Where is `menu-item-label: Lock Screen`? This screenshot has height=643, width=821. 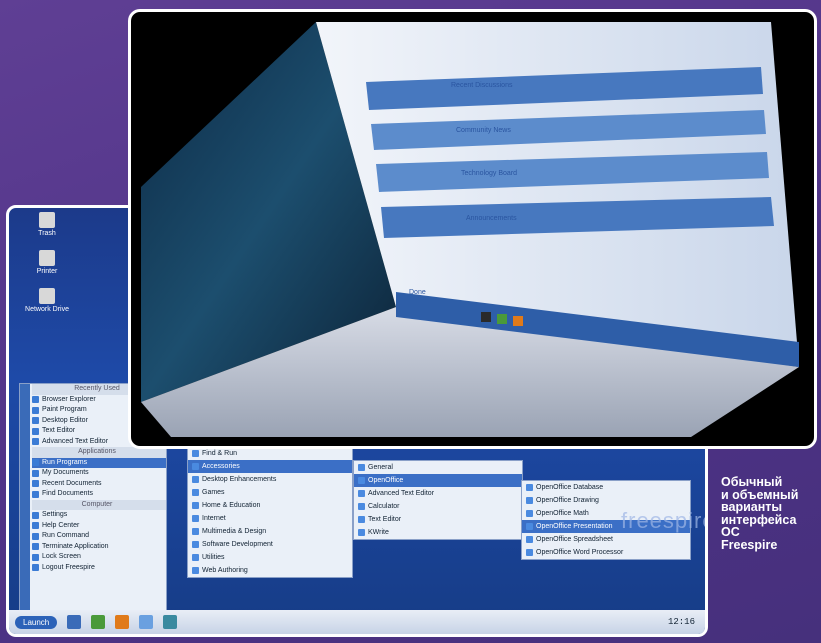 menu-item-label: Lock Screen is located at coordinates (61, 556).